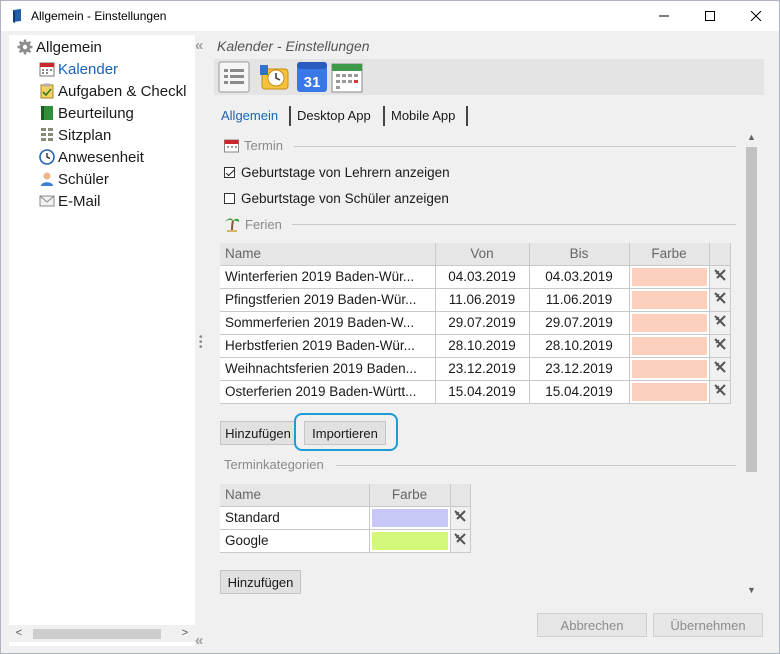  I want to click on table-row: Google, so click(345, 541).